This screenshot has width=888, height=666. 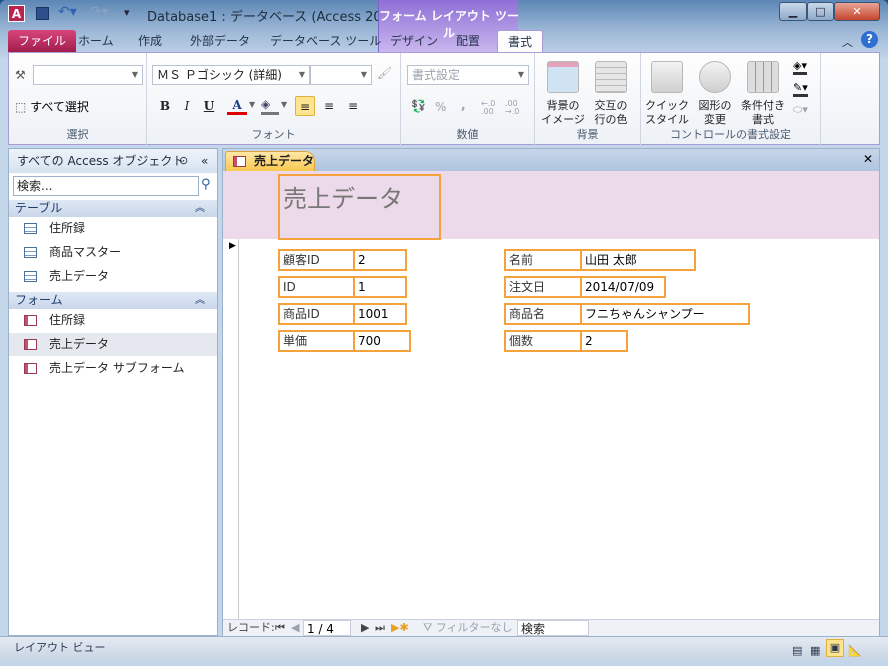 I want to click on nav-collapse-icon: «, so click(x=204, y=161).